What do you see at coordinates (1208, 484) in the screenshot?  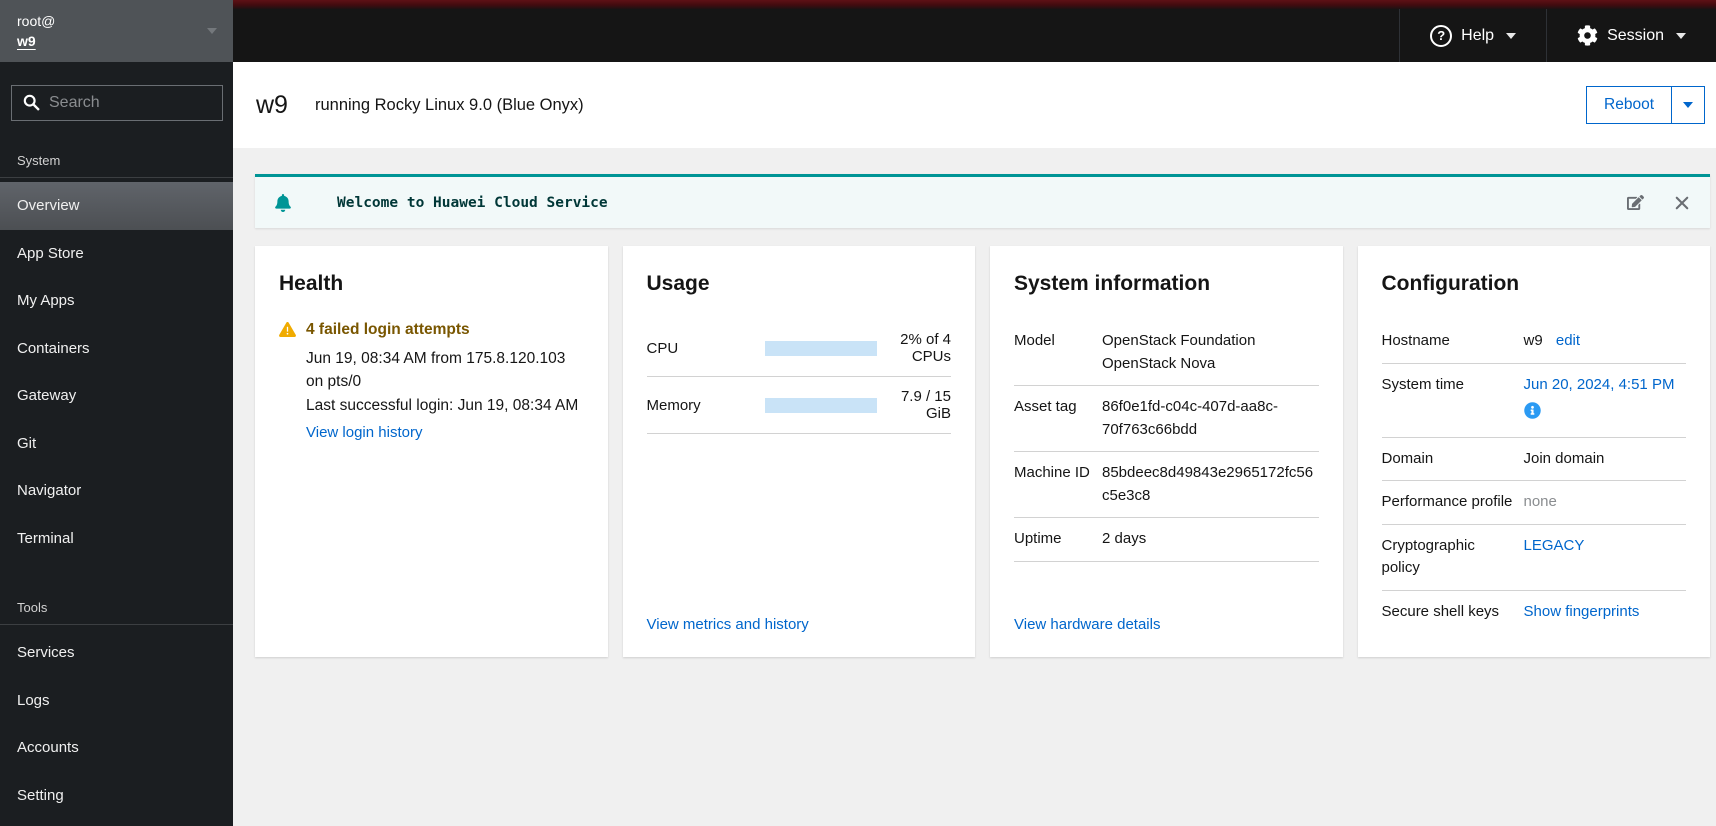 I see `machine-id-value: 85bdeec8d49843e2965172fc56c5e3c8` at bounding box center [1208, 484].